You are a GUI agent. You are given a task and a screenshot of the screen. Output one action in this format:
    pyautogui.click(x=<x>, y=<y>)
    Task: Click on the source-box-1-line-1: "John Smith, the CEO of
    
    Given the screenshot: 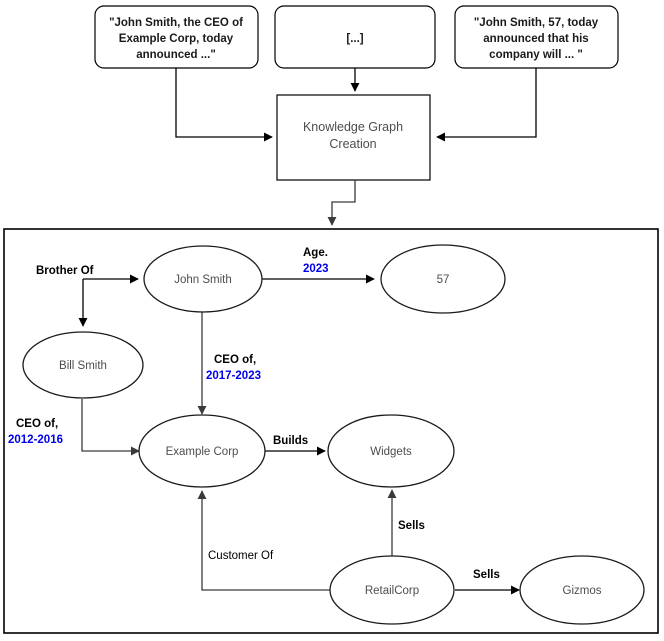 What is the action you would take?
    pyautogui.click(x=176, y=23)
    